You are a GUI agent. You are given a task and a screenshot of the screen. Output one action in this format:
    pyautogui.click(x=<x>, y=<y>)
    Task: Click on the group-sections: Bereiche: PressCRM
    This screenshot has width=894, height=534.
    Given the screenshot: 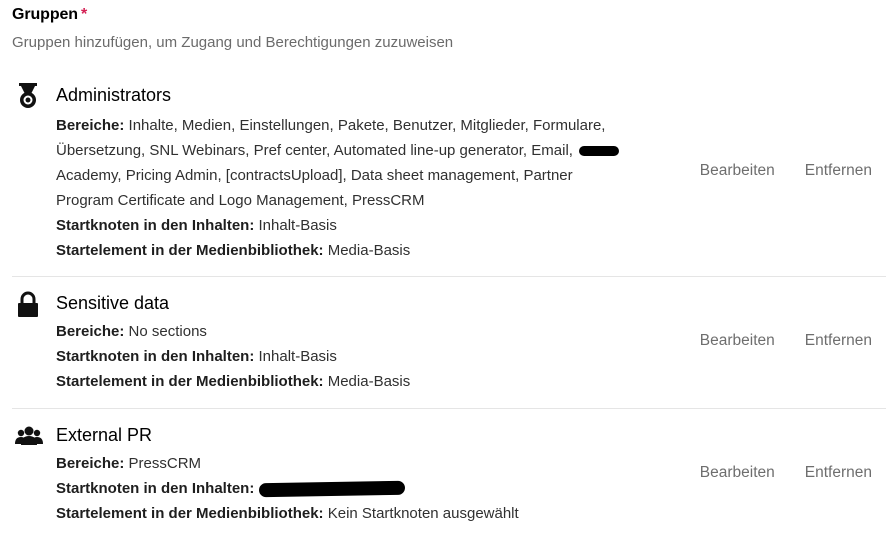 What is the action you would take?
    pyautogui.click(x=356, y=463)
    